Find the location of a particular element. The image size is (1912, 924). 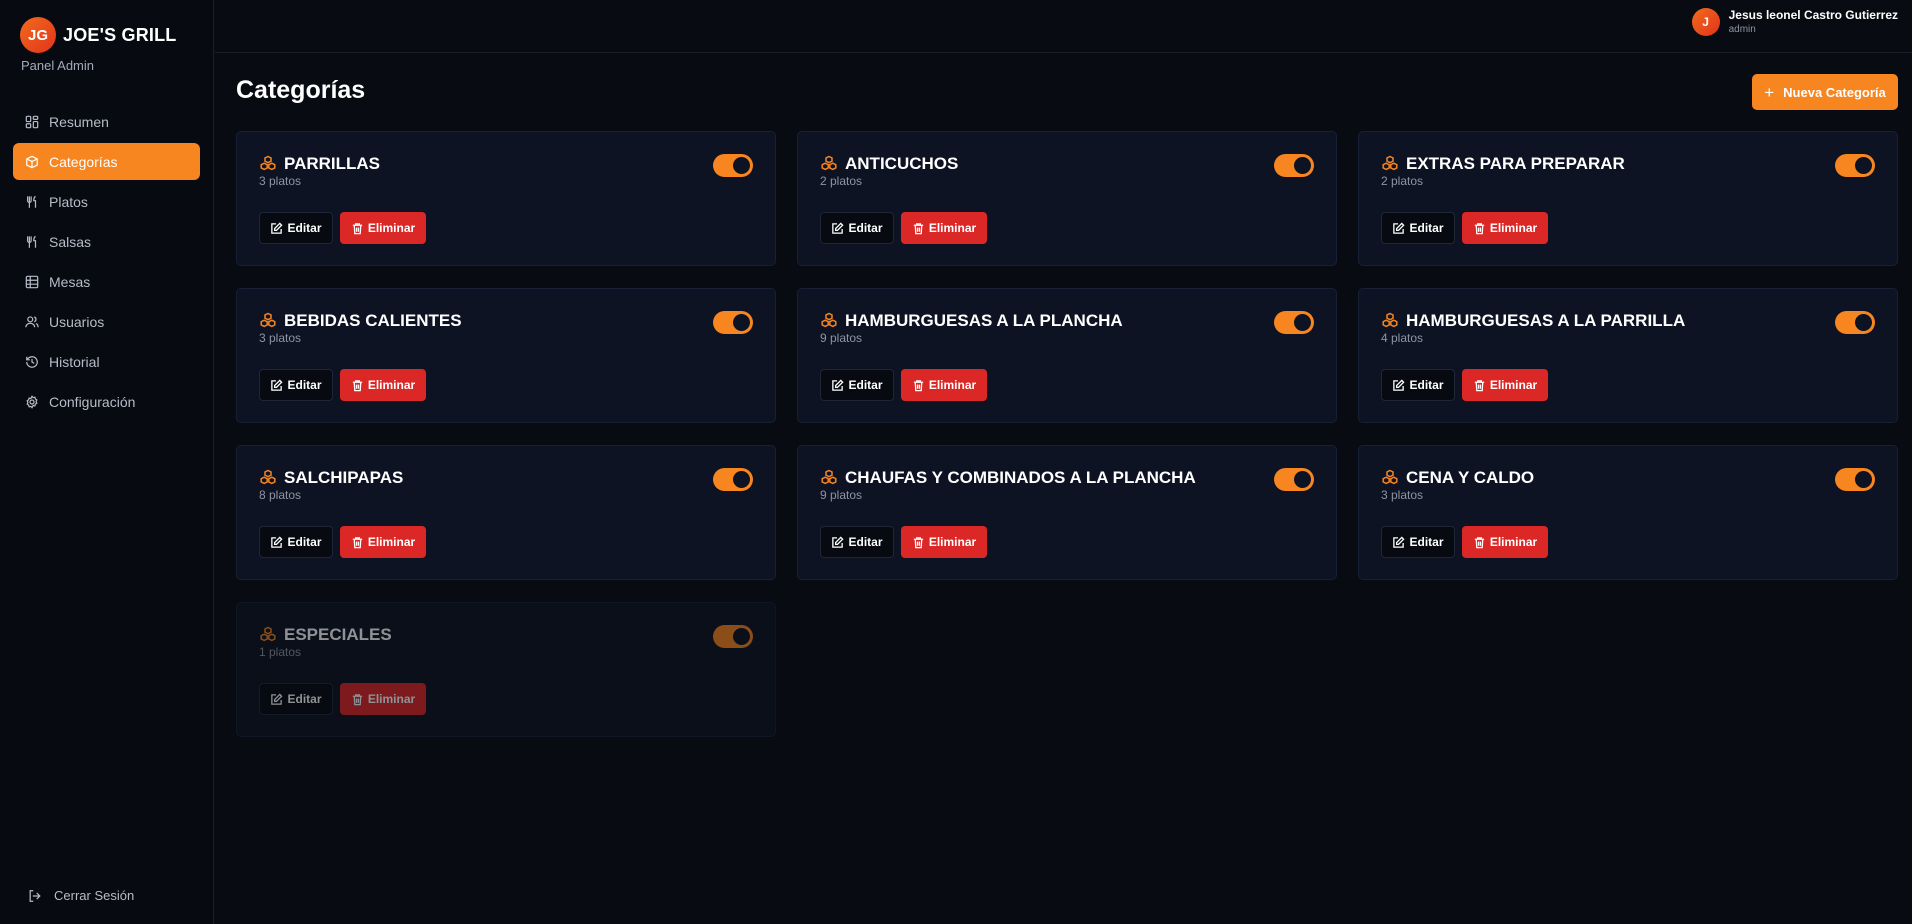

sidebar-item-resumen: Resumen is located at coordinates (106, 121).